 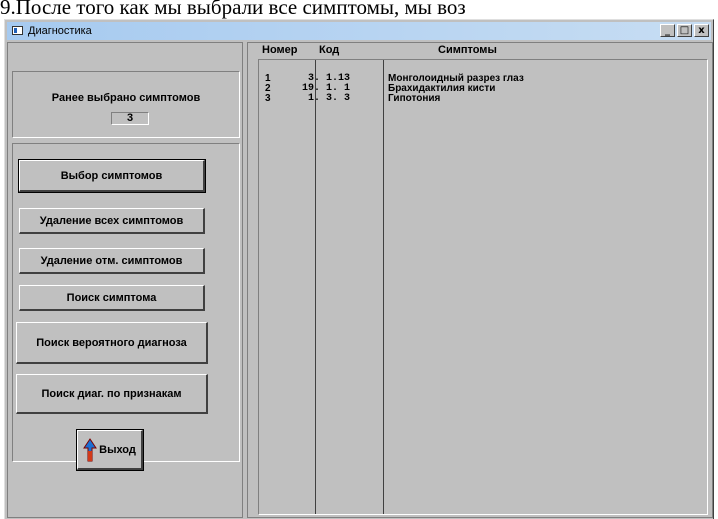 I want to click on row-symptom: Гипотония, so click(x=414, y=98).